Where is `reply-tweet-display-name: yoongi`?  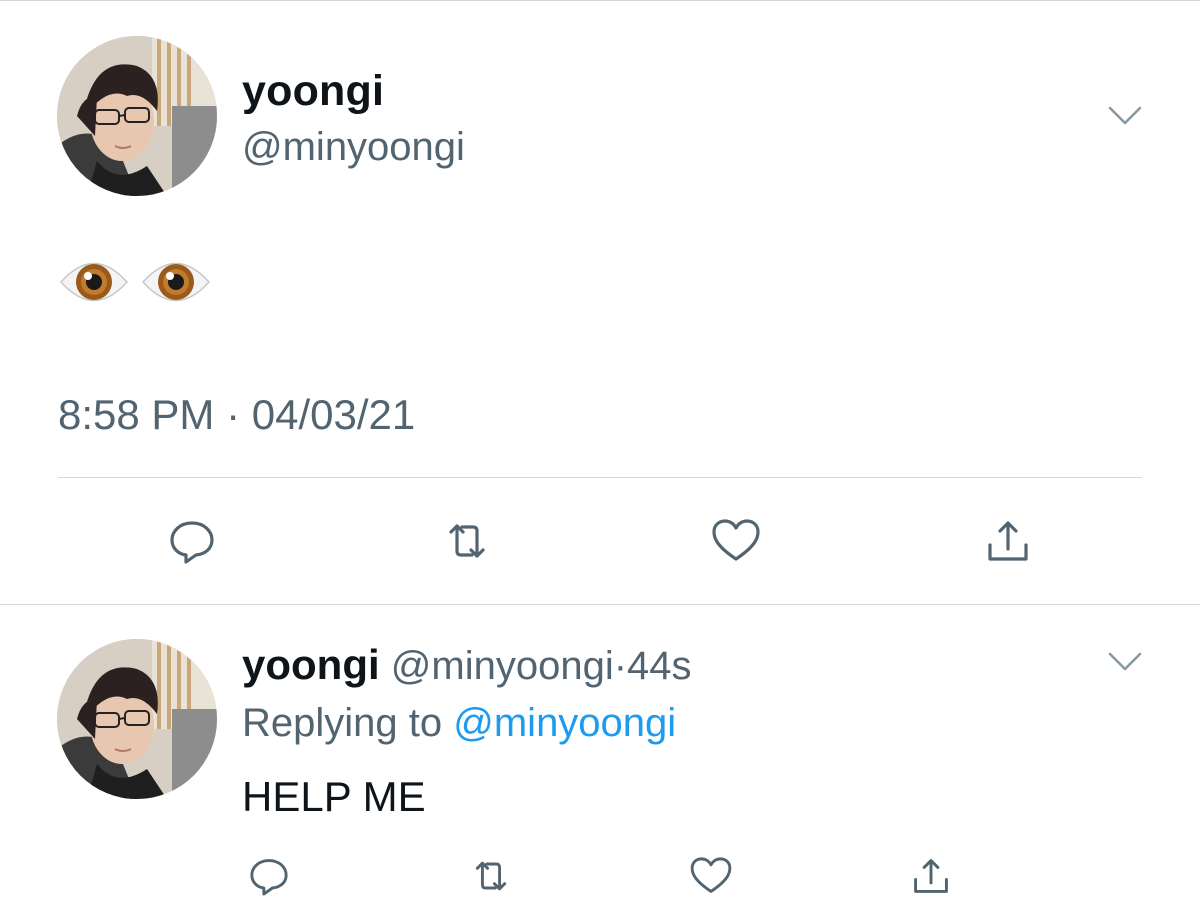 reply-tweet-display-name: yoongi is located at coordinates (311, 664).